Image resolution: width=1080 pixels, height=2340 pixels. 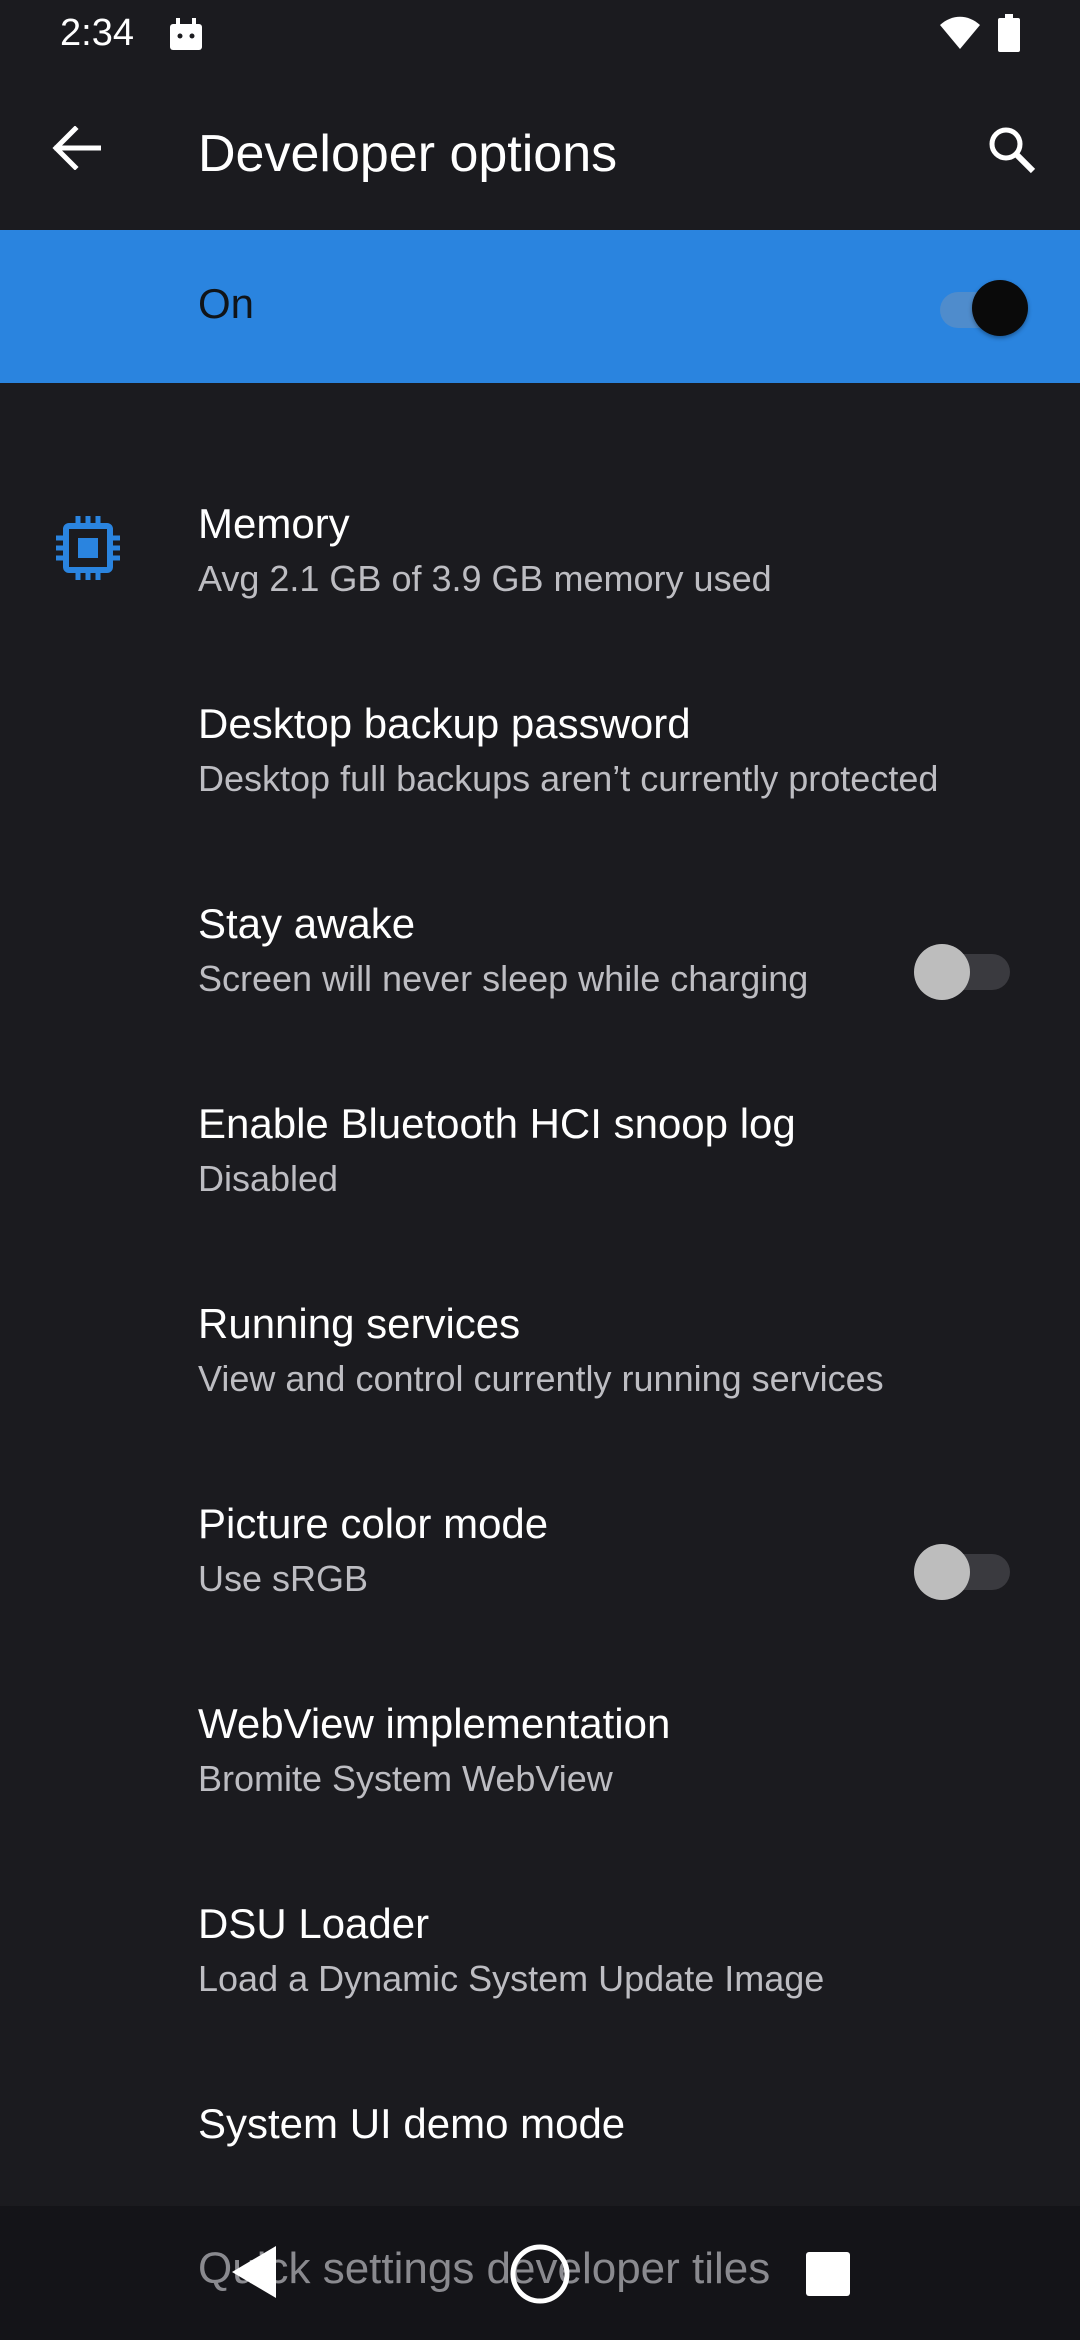 I want to click on search-button, so click(x=1012, y=150).